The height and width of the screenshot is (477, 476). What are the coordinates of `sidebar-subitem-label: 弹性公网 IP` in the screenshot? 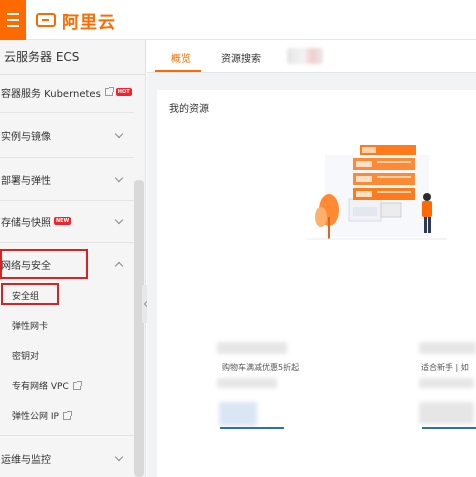 It's located at (35, 417).